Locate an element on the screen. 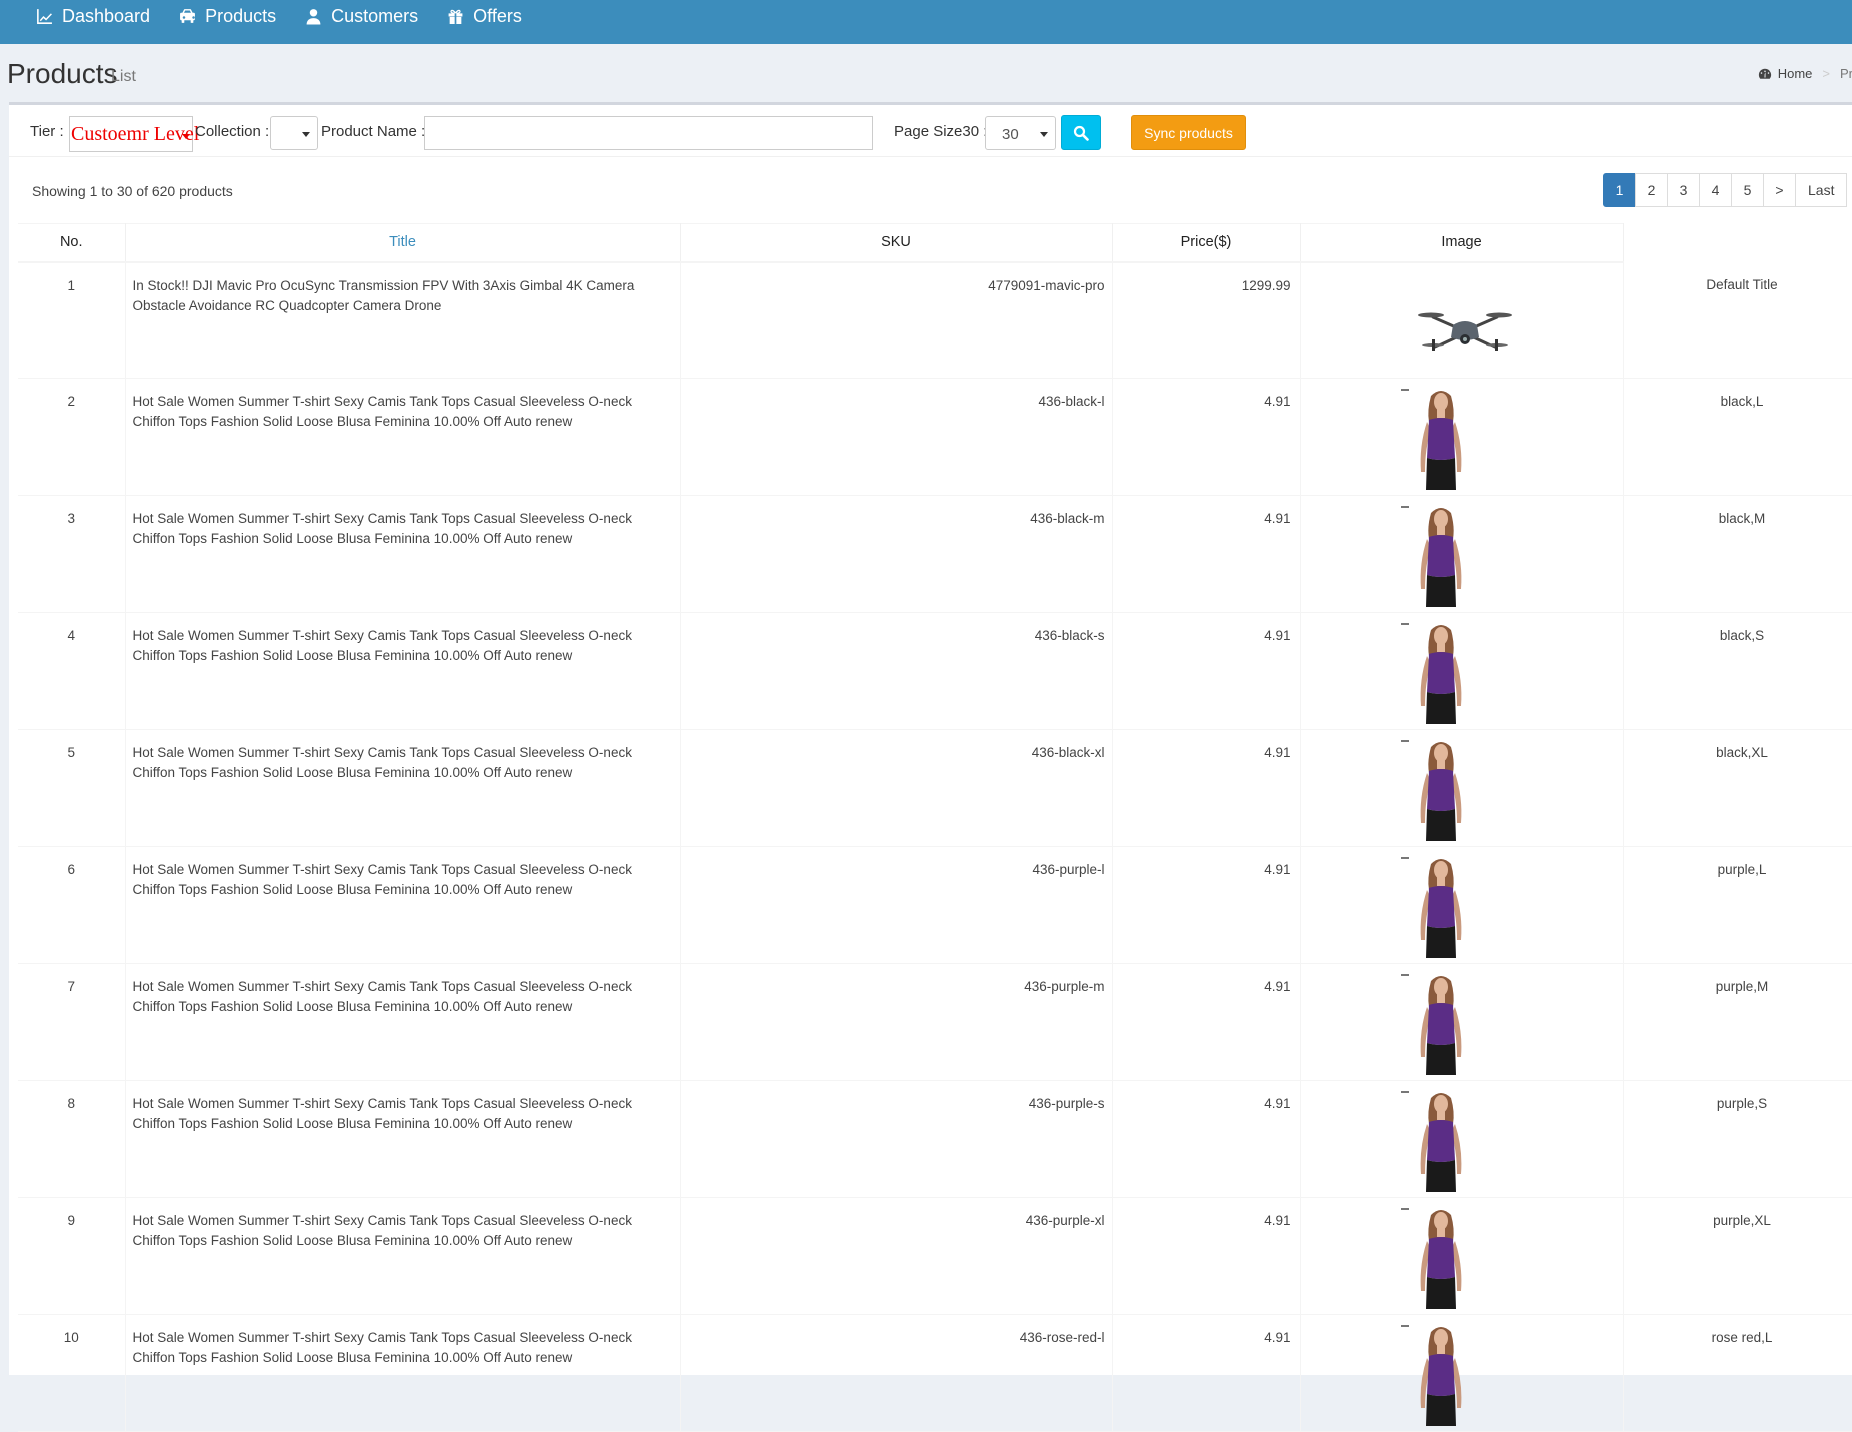 Image resolution: width=1852 pixels, height=1432 pixels. product-variant: black,S is located at coordinates (1737, 671).